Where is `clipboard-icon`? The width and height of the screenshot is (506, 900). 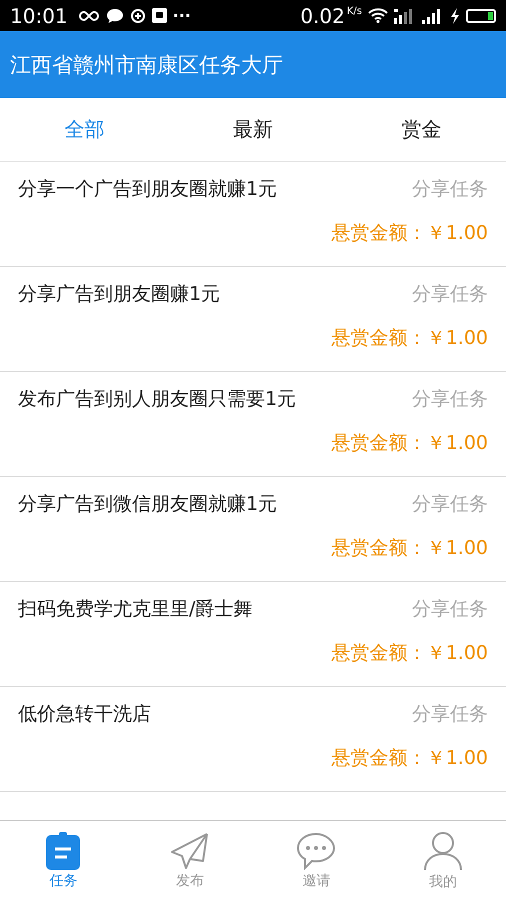 clipboard-icon is located at coordinates (63, 851).